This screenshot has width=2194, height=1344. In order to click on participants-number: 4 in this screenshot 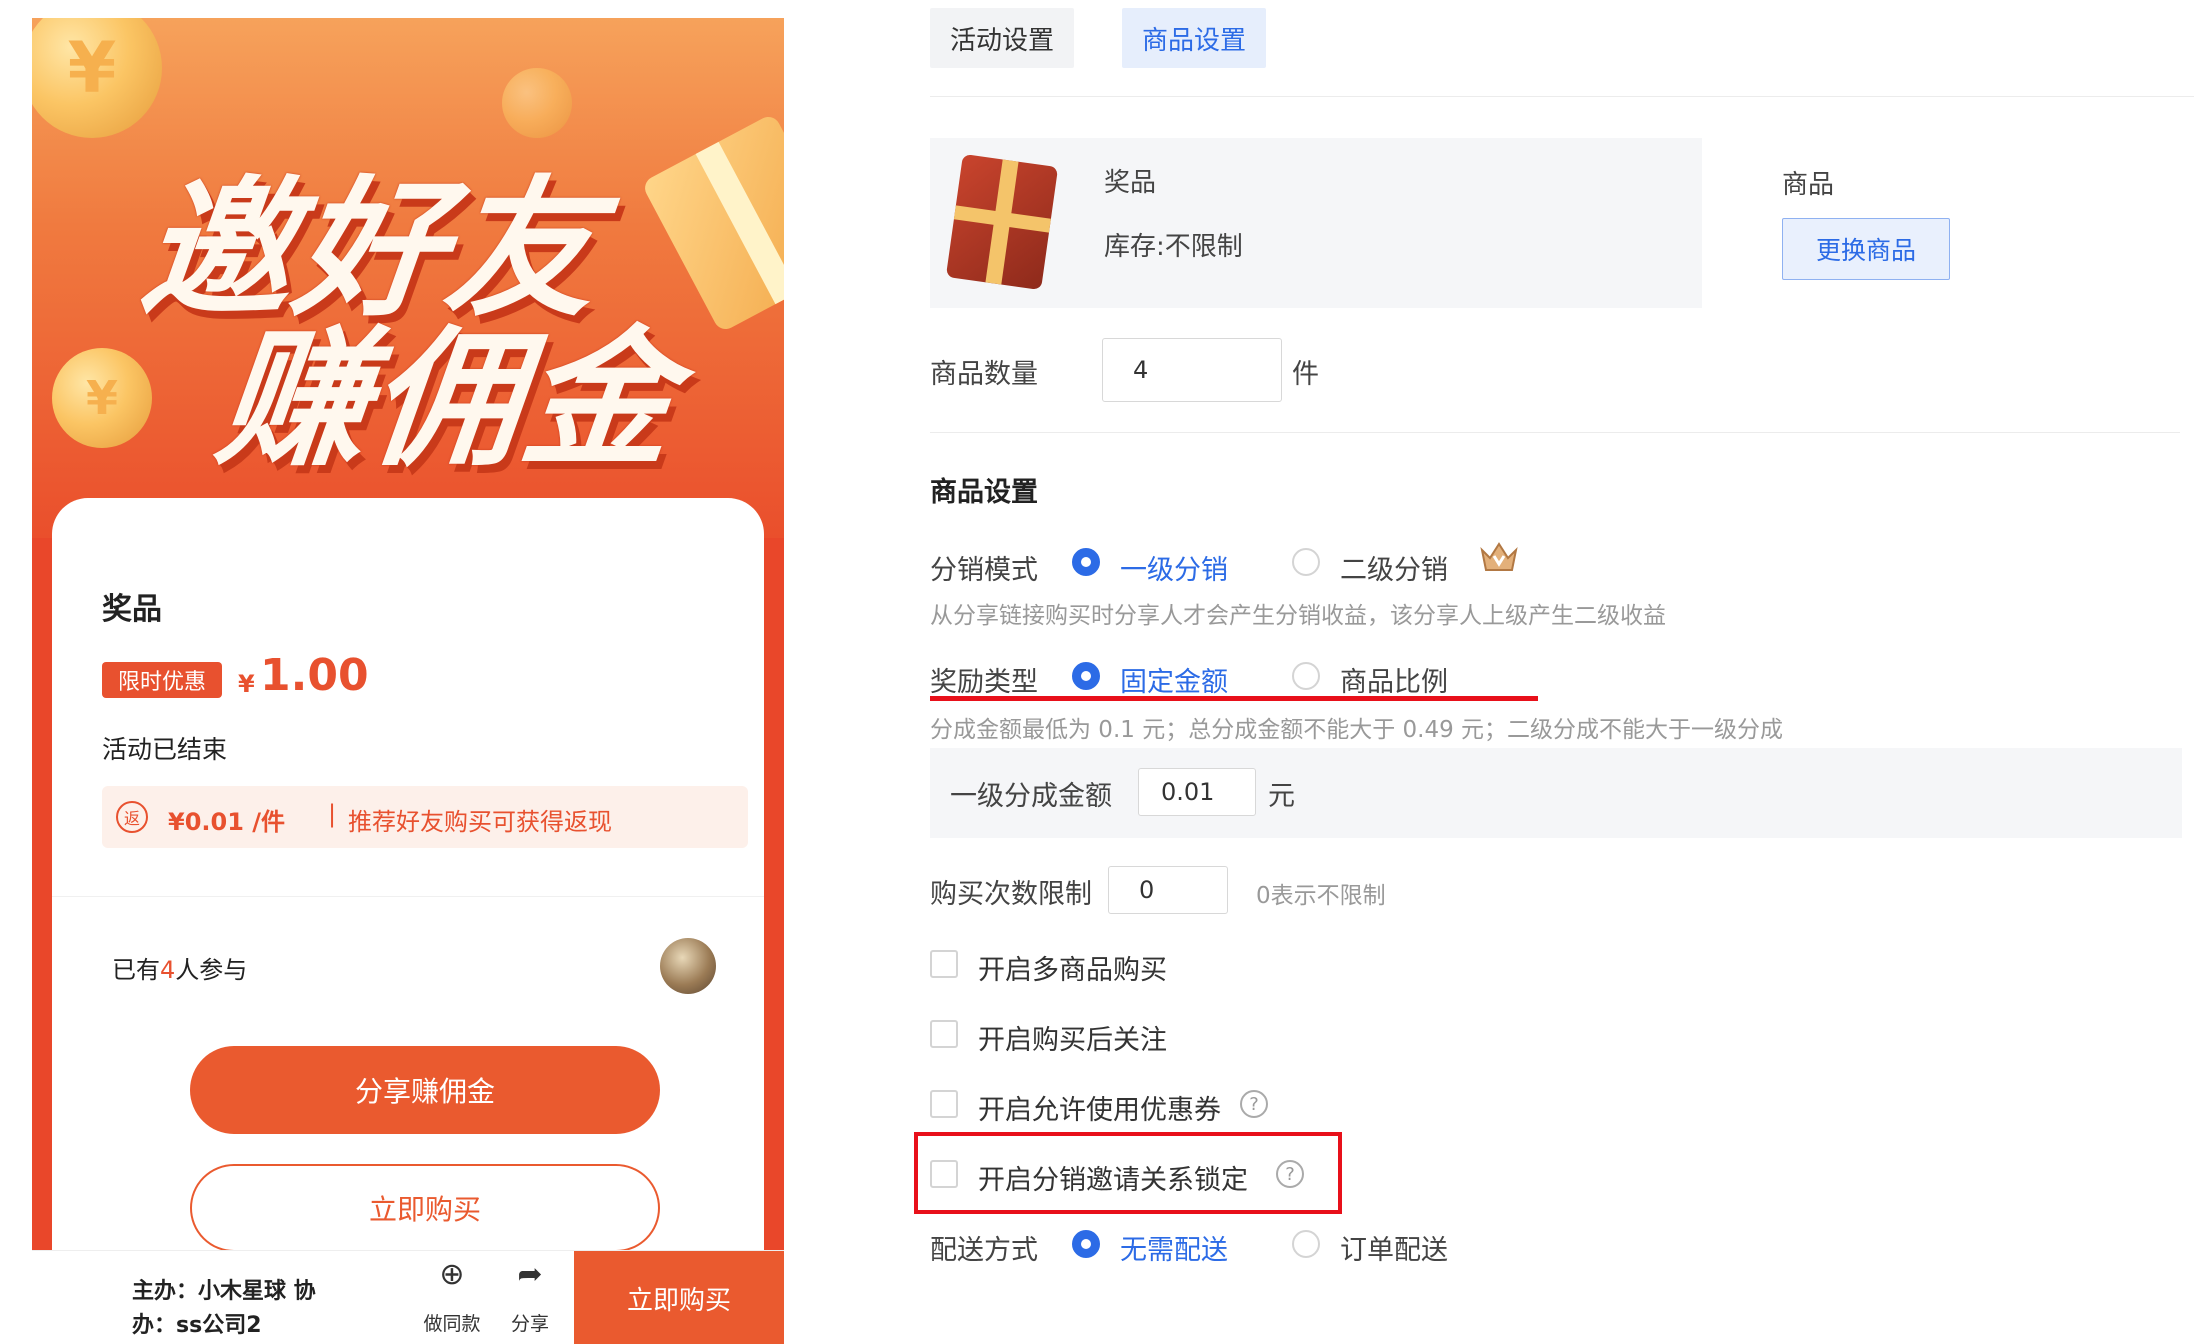, I will do `click(168, 970)`.